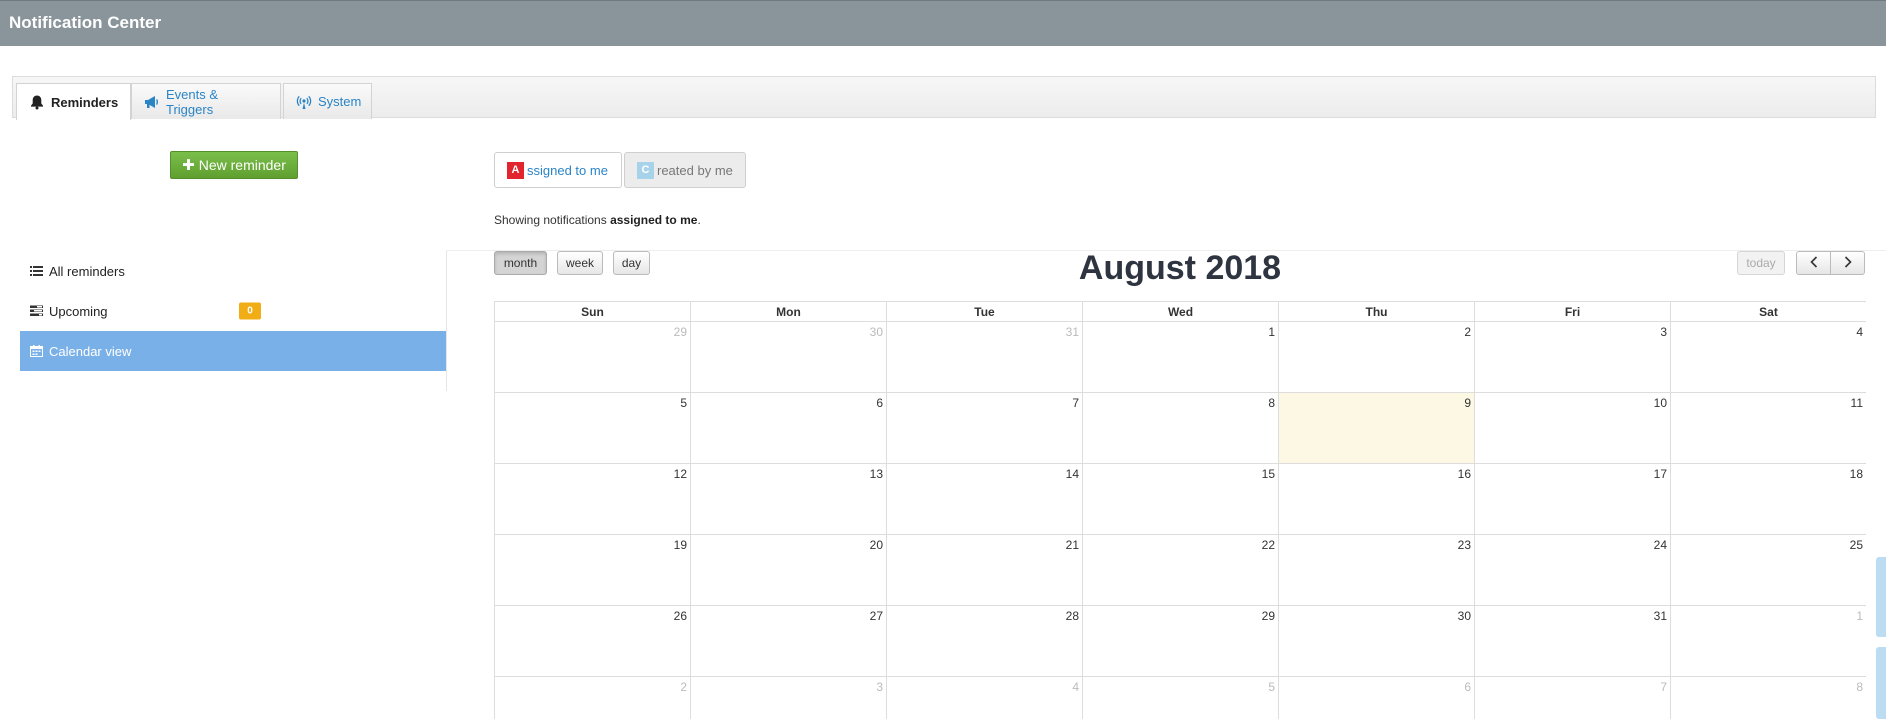 Image resolution: width=1886 pixels, height=719 pixels. Describe the element at coordinates (1467, 687) in the screenshot. I see `calendar-day-number: 6` at that location.